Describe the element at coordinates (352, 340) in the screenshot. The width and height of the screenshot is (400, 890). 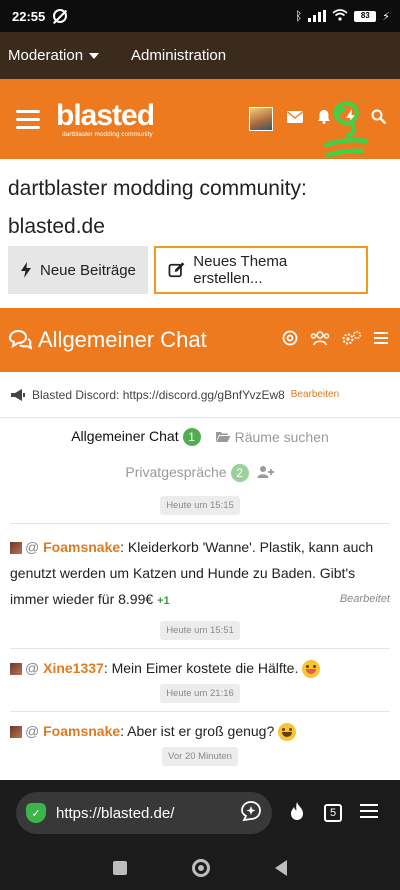
I see `settings-icon` at that location.